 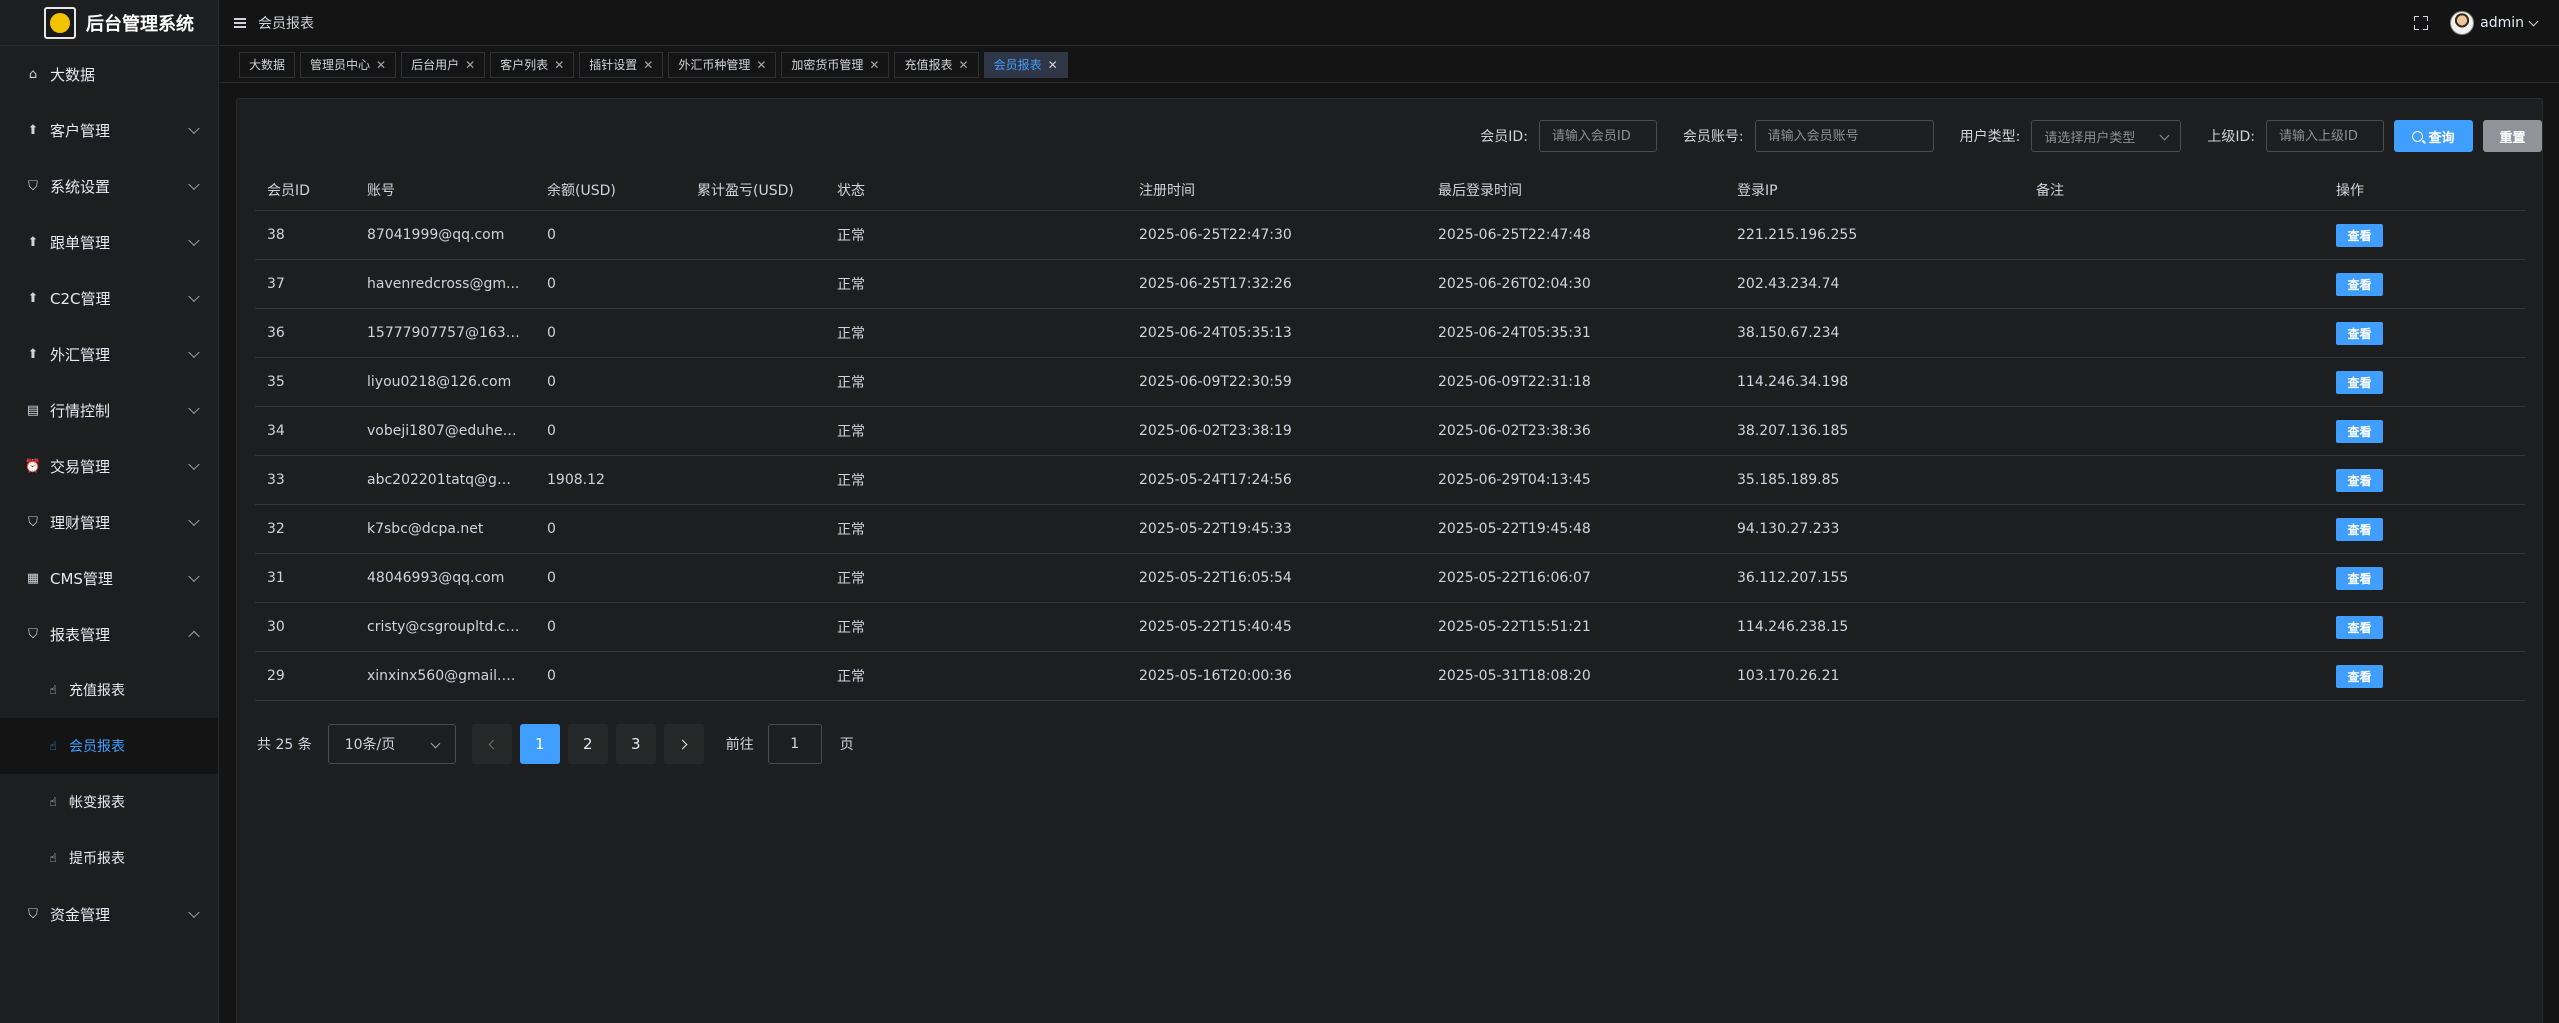 I want to click on sidebar-item: ⛉ 报表管理, so click(x=109, y=634).